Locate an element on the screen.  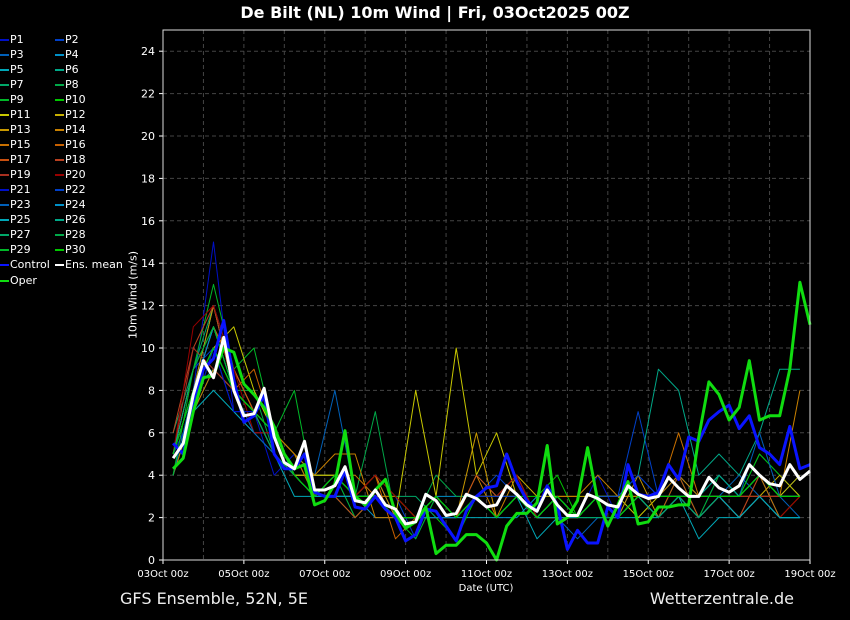
legend-item-p1: P1 is located at coordinates (12, 40).